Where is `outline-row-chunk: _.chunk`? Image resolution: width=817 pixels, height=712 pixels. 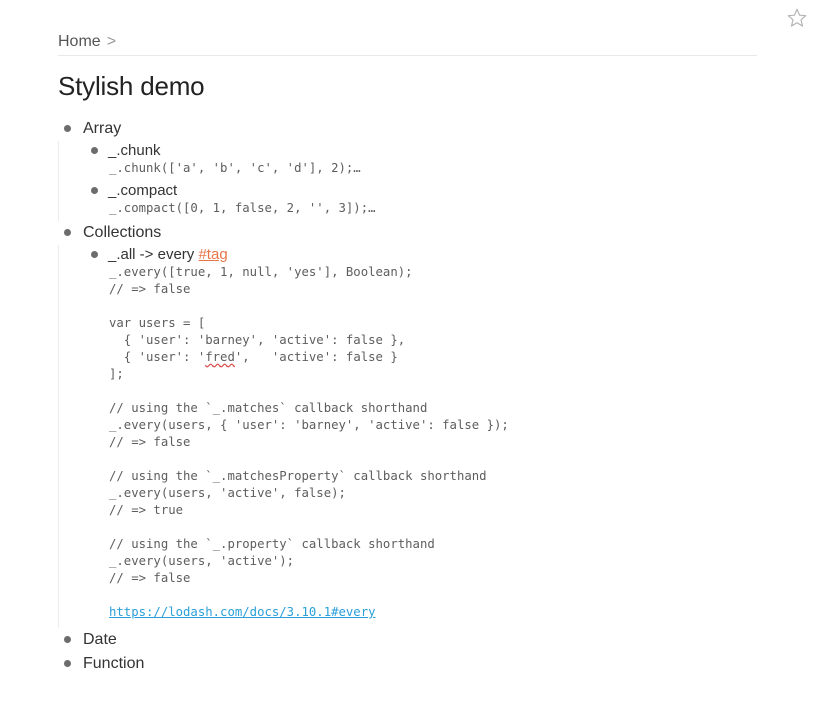
outline-row-chunk: _.chunk is located at coordinates (428, 150).